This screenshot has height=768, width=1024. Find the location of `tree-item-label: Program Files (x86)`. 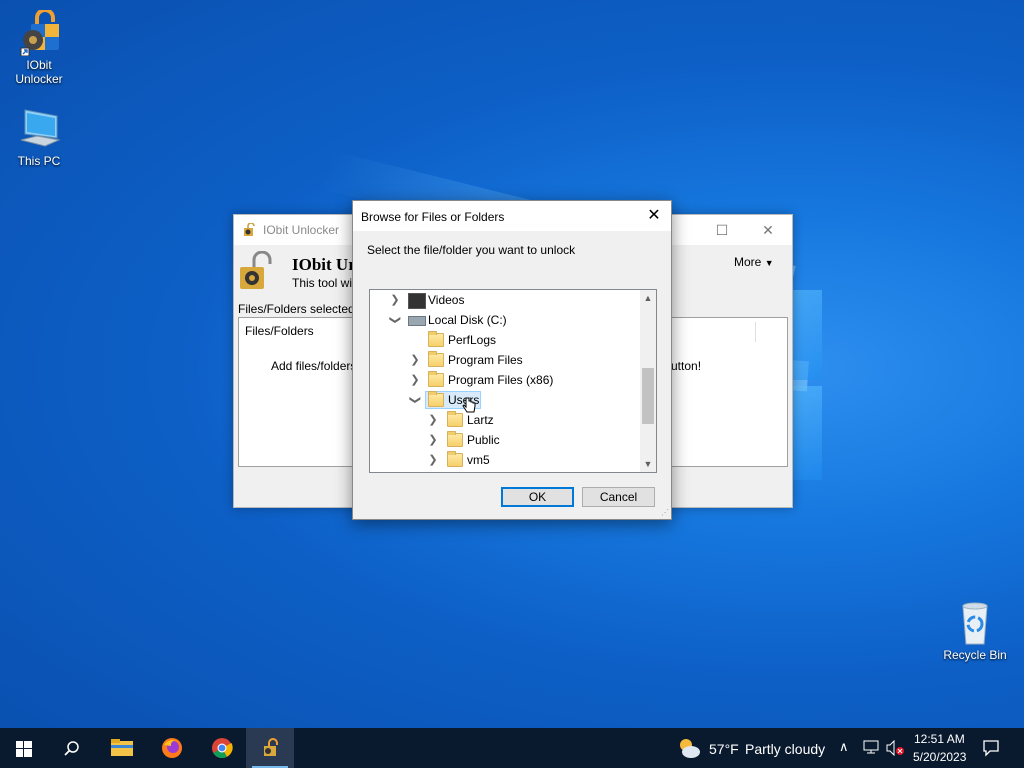

tree-item-label: Program Files (x86) is located at coordinates (501, 380).